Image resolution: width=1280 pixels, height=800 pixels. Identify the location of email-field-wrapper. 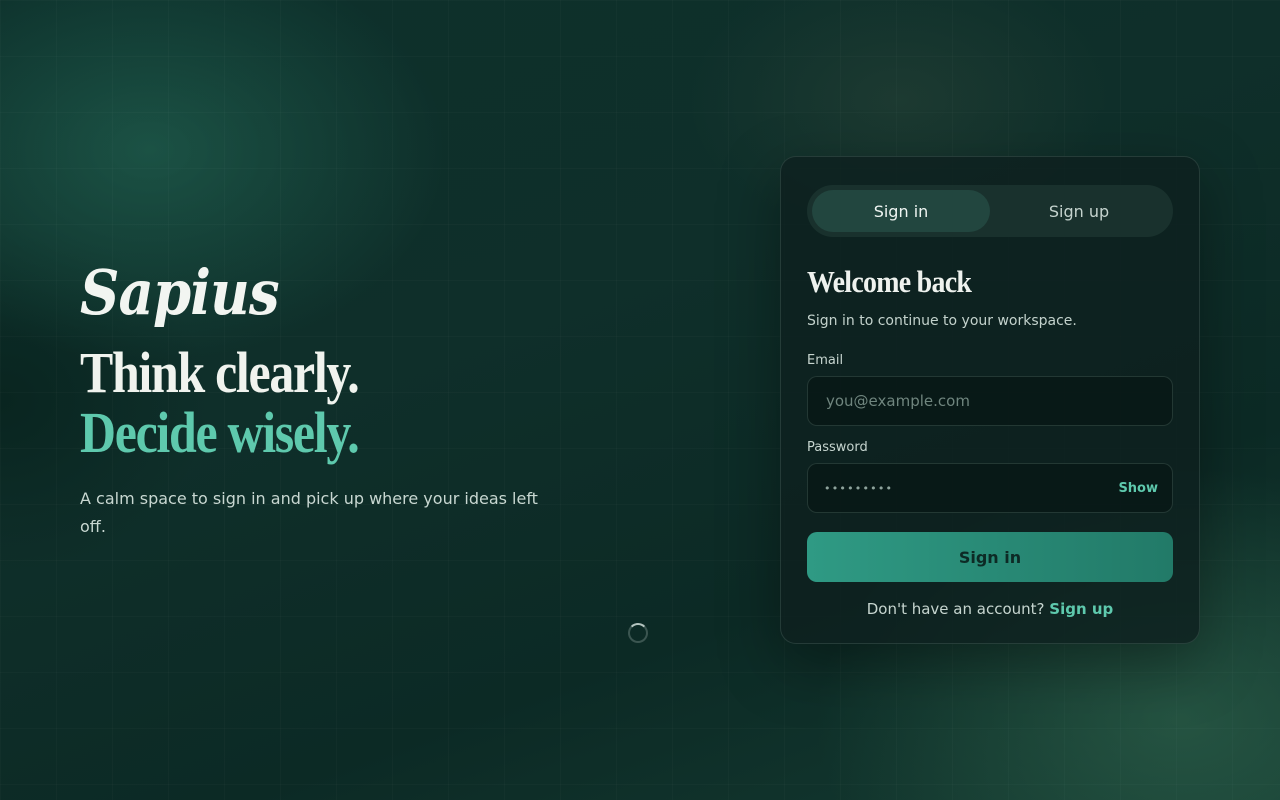
(990, 401).